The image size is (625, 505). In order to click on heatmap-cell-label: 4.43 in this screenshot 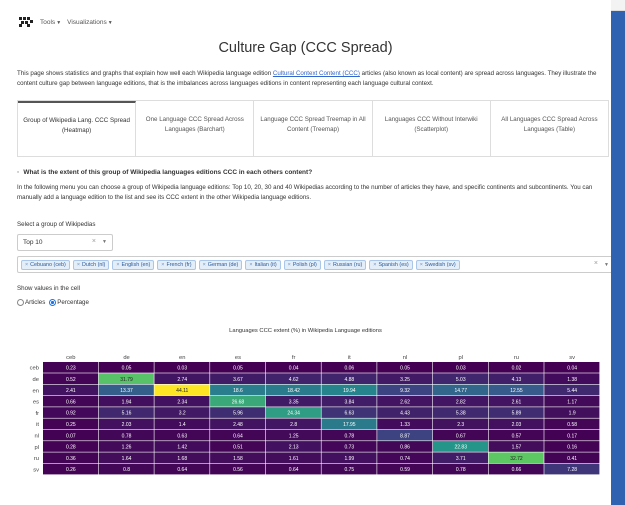, I will do `click(405, 414)`.